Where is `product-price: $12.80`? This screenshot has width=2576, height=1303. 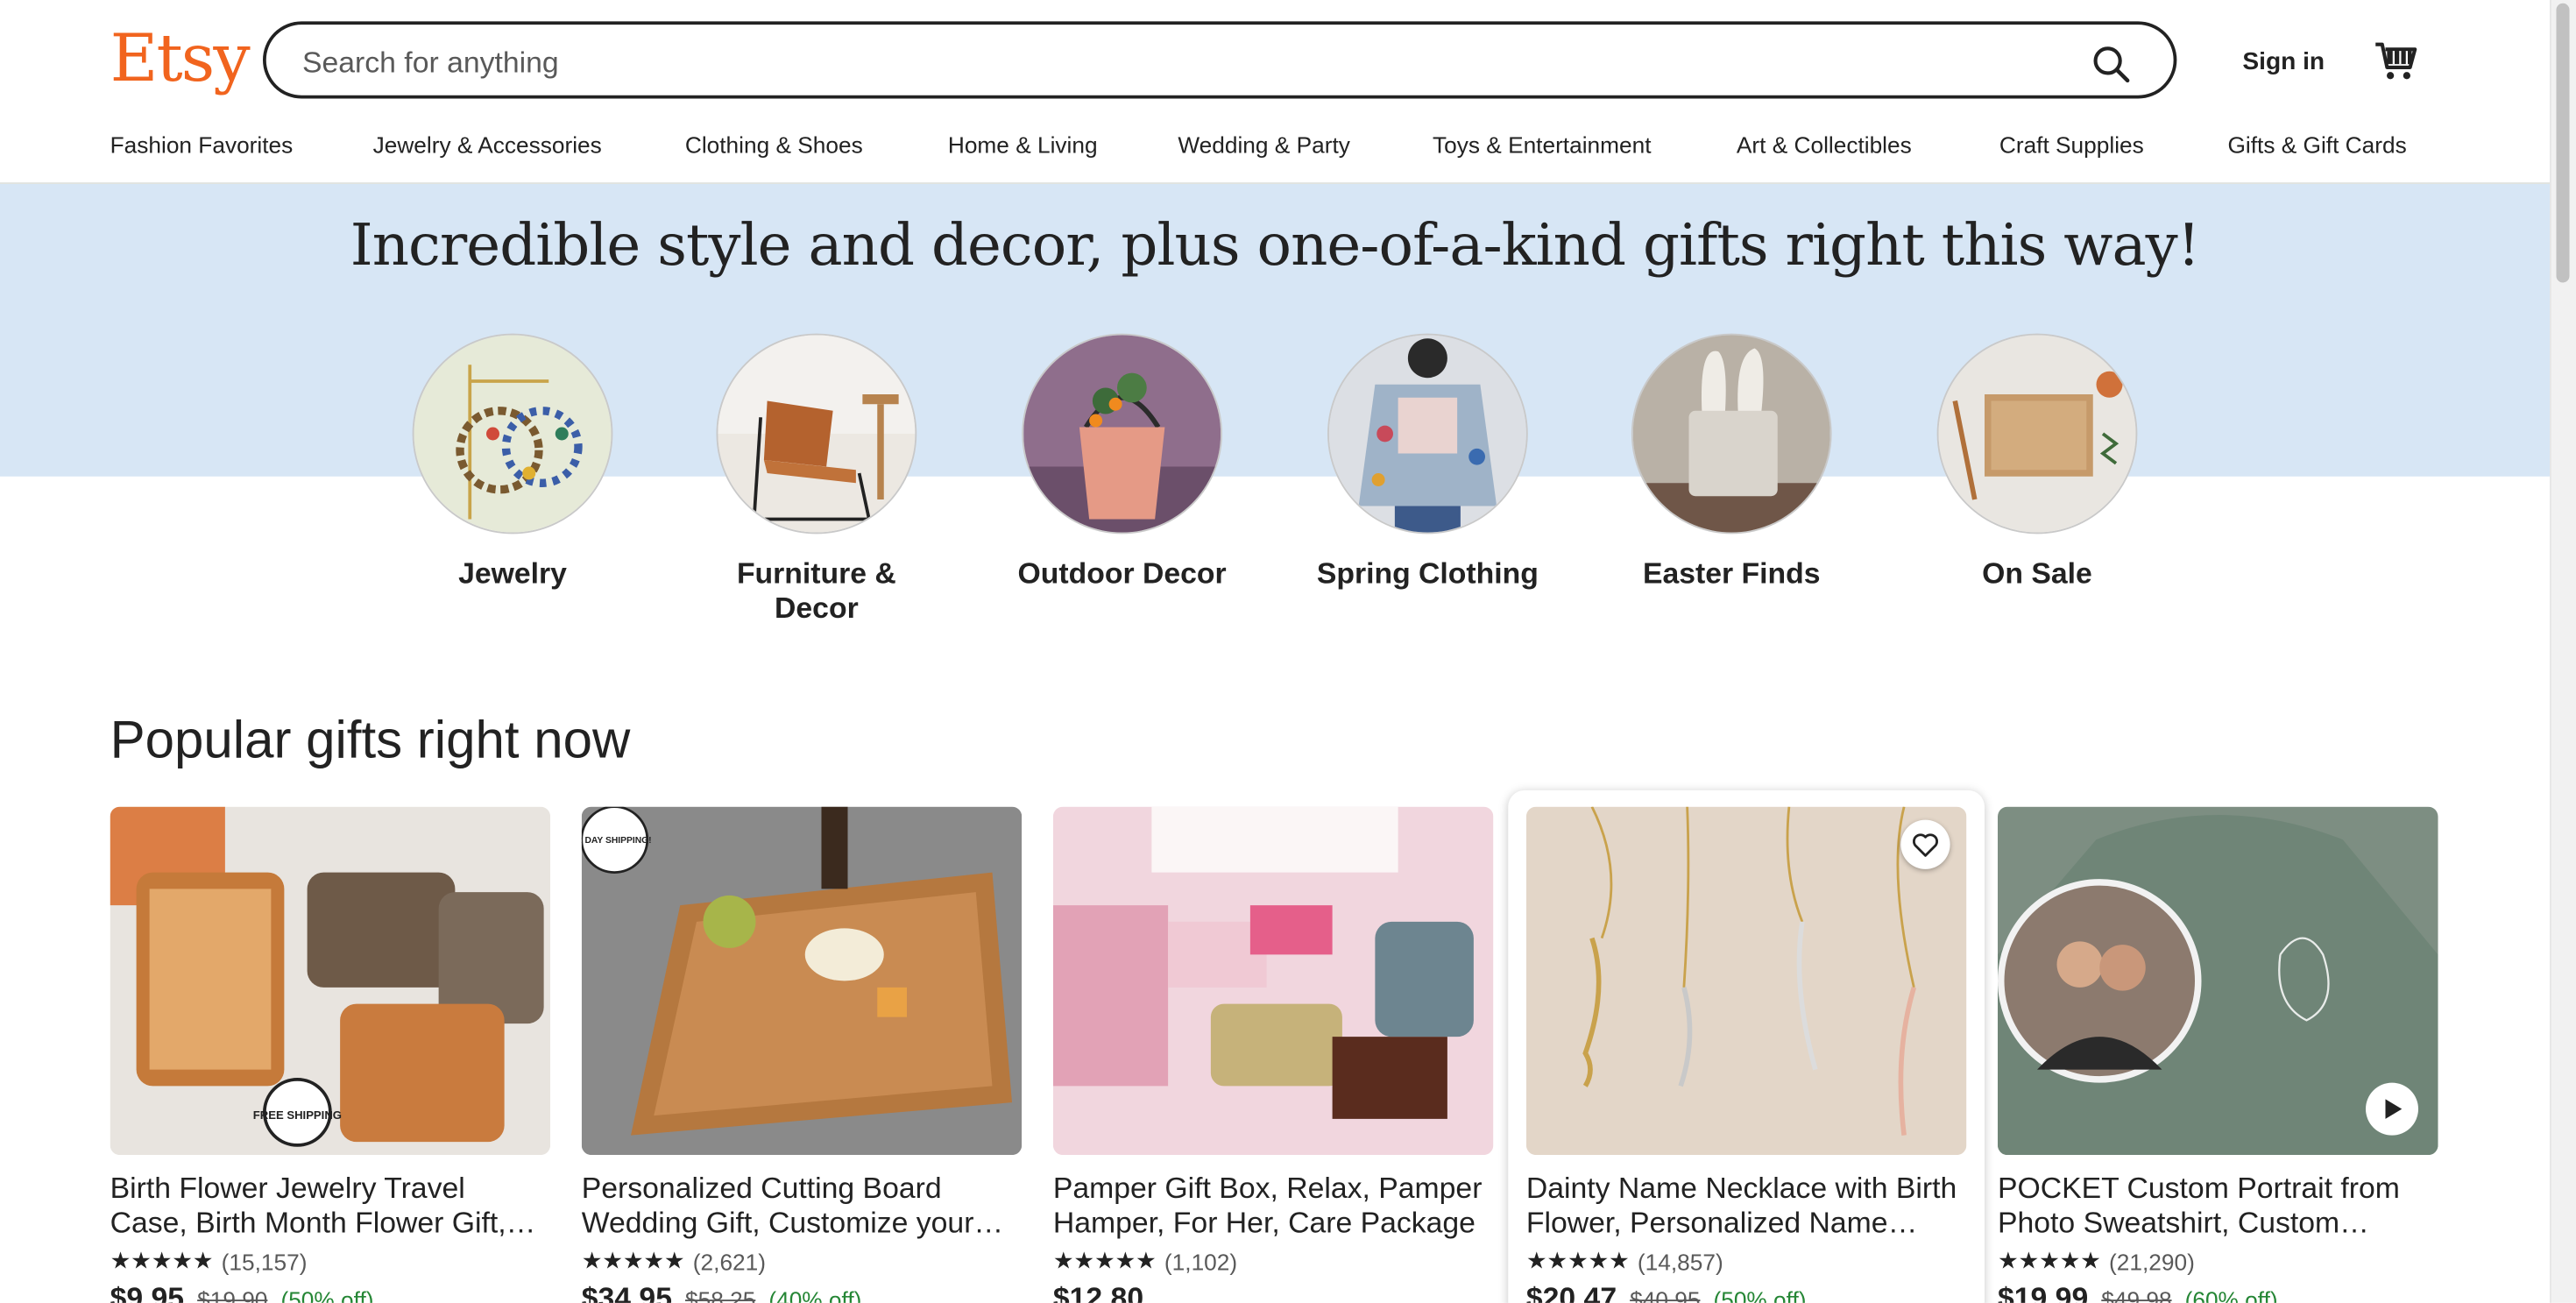
product-price: $12.80 is located at coordinates (1273, 1292).